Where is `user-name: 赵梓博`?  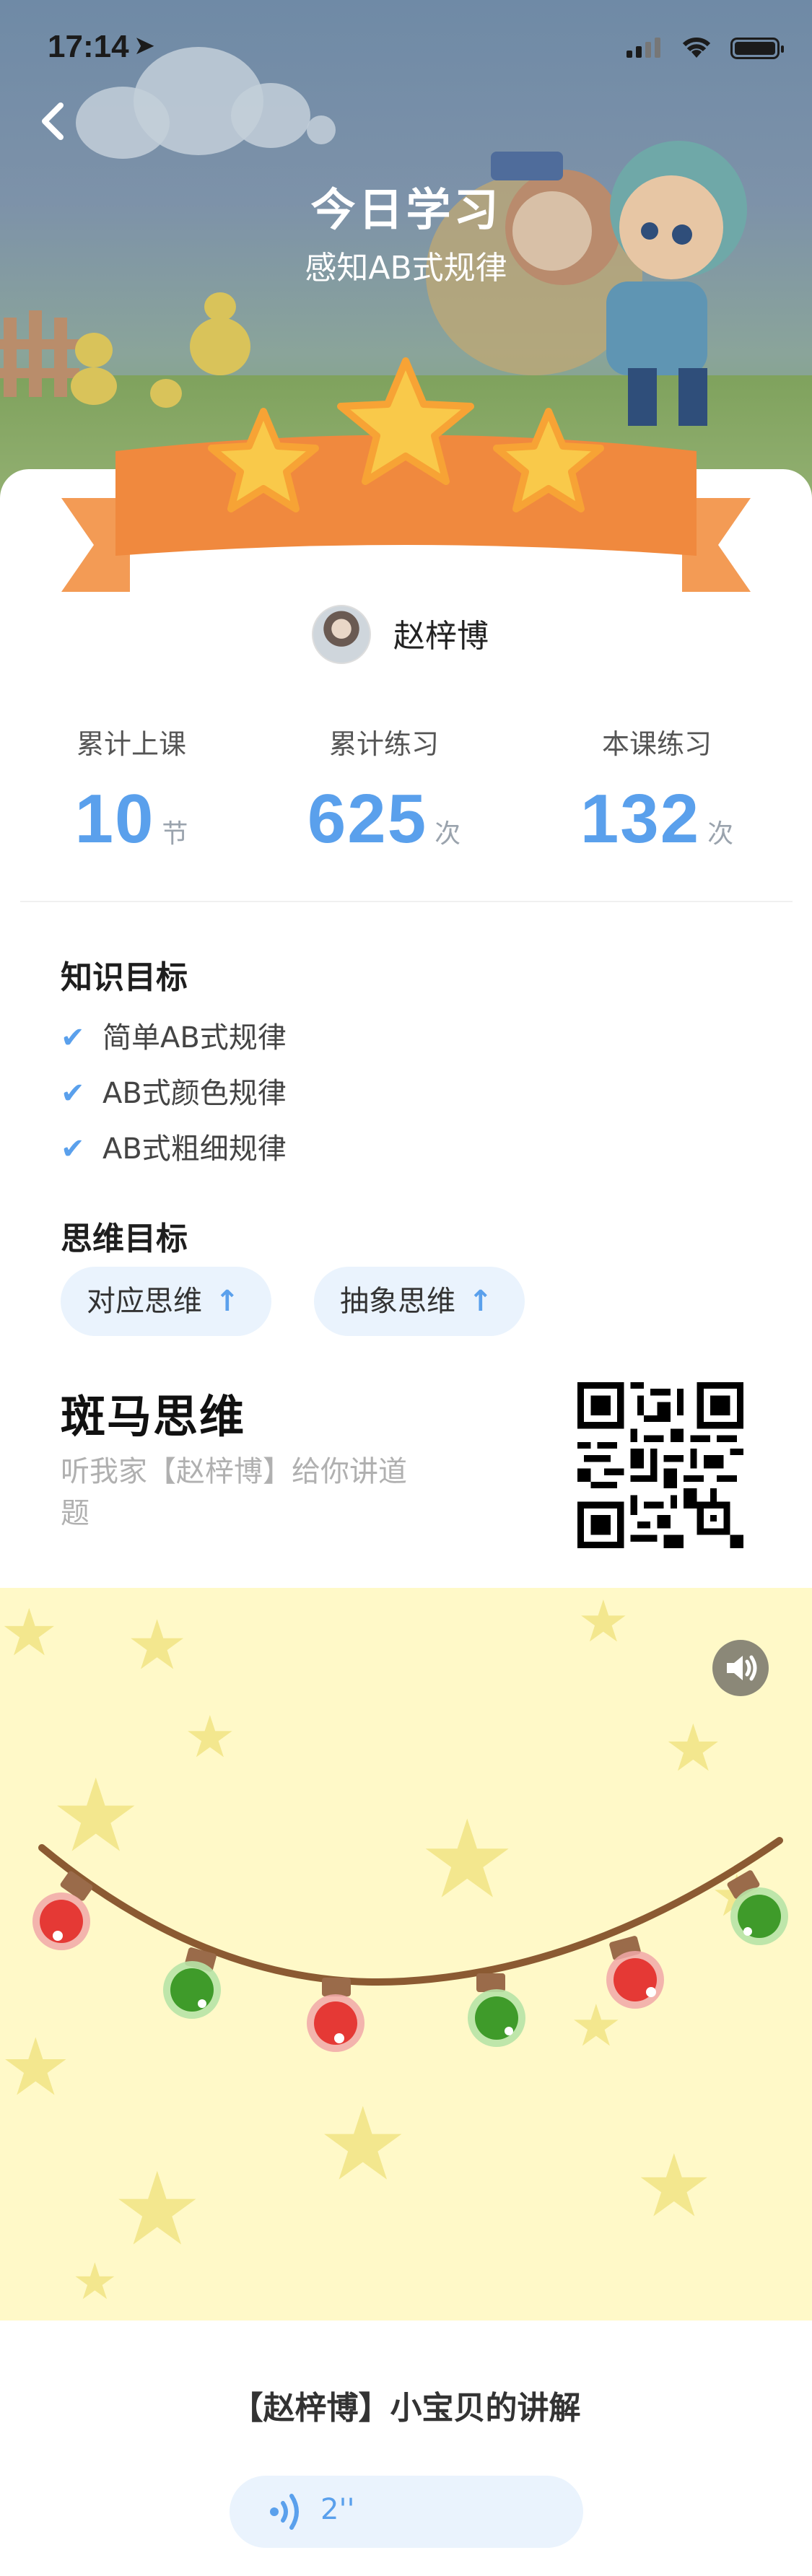 user-name: 赵梓博 is located at coordinates (441, 636).